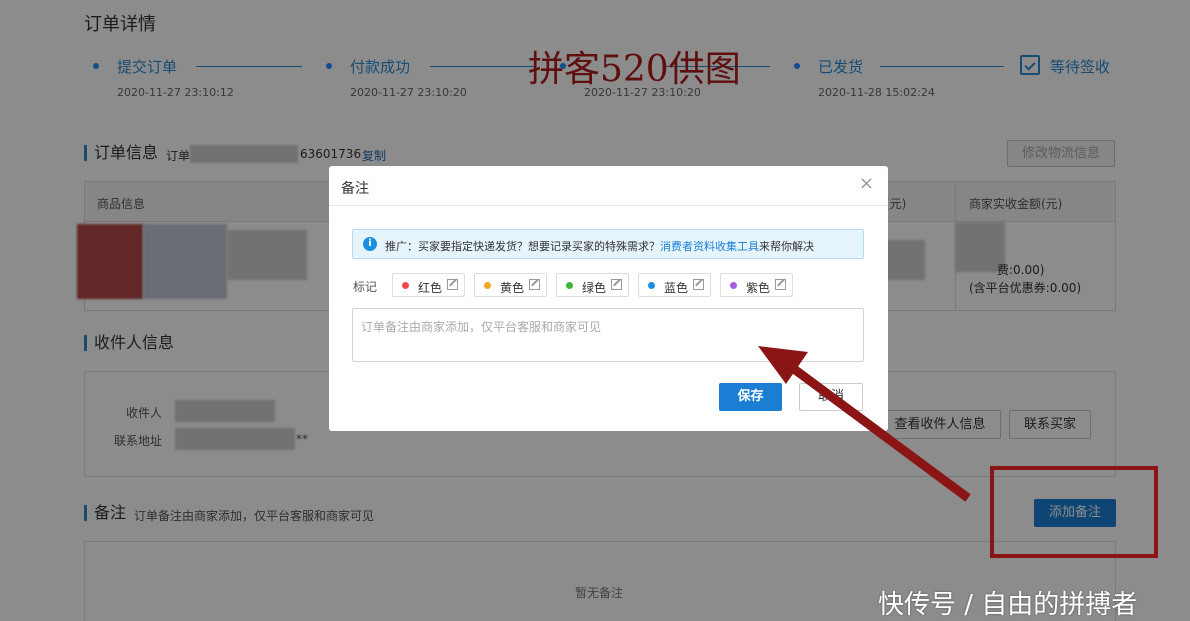 This screenshot has width=1190, height=621. Describe the element at coordinates (608, 335) in the screenshot. I see `remark-textarea: 订单备注由商家添加，仅平台客服和商家可见` at that location.